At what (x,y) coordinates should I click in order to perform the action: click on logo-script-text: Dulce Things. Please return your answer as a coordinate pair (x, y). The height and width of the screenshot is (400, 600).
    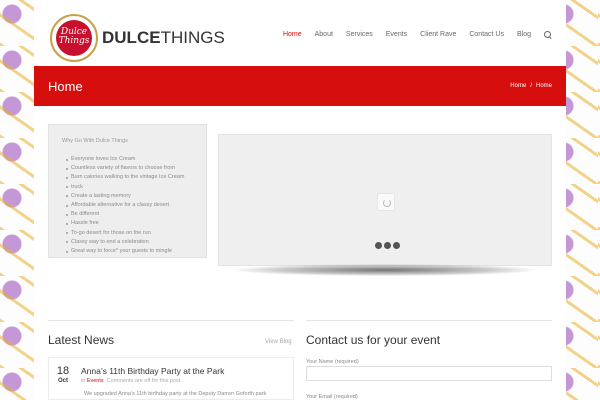
    Looking at the image, I should click on (74, 36).